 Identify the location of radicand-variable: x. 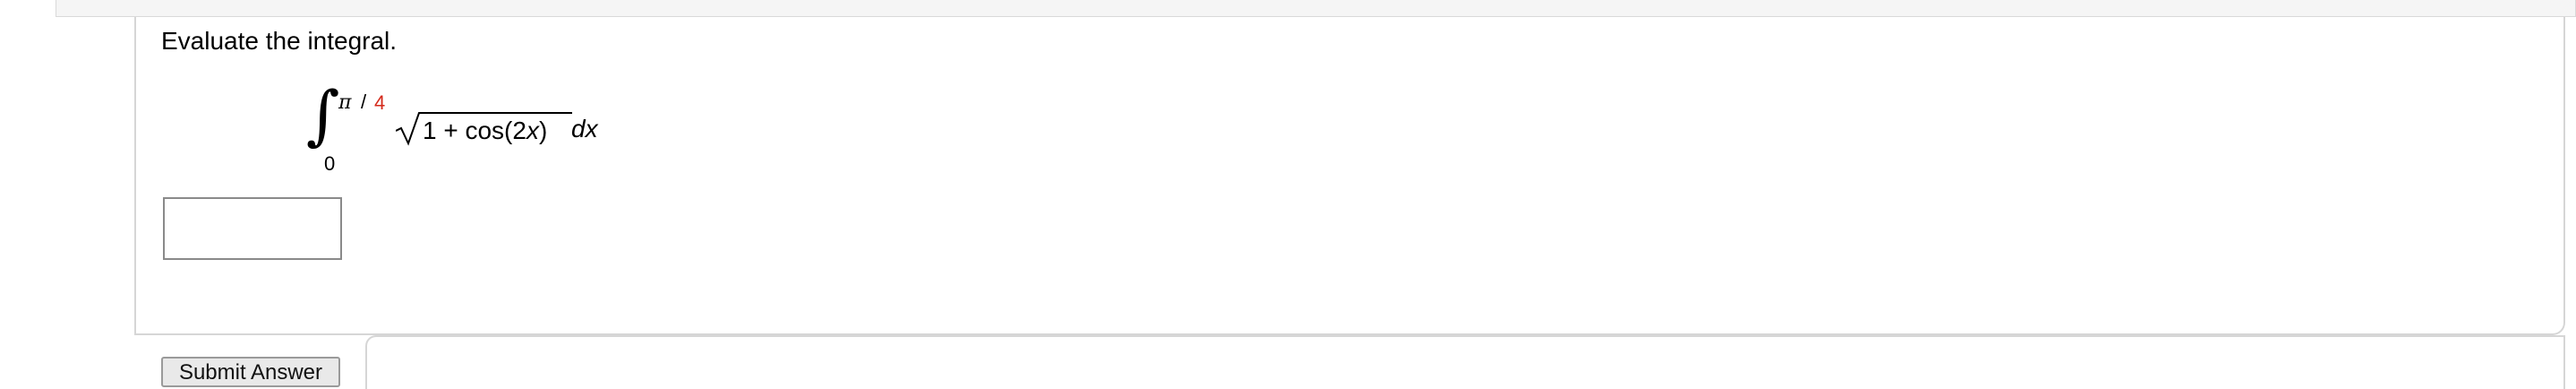
(532, 130).